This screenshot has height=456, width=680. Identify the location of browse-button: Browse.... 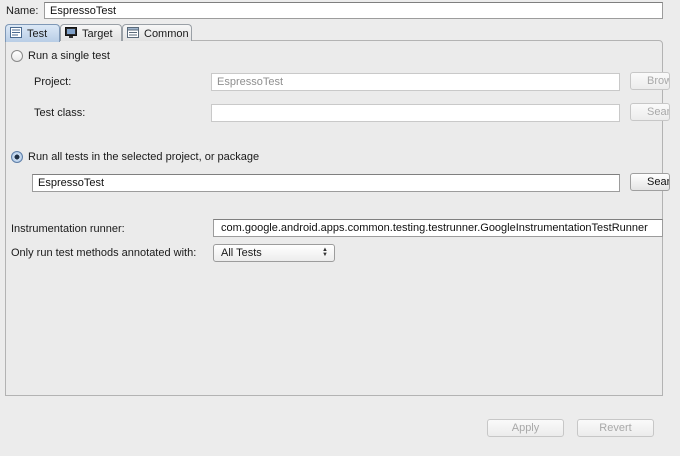
(650, 81).